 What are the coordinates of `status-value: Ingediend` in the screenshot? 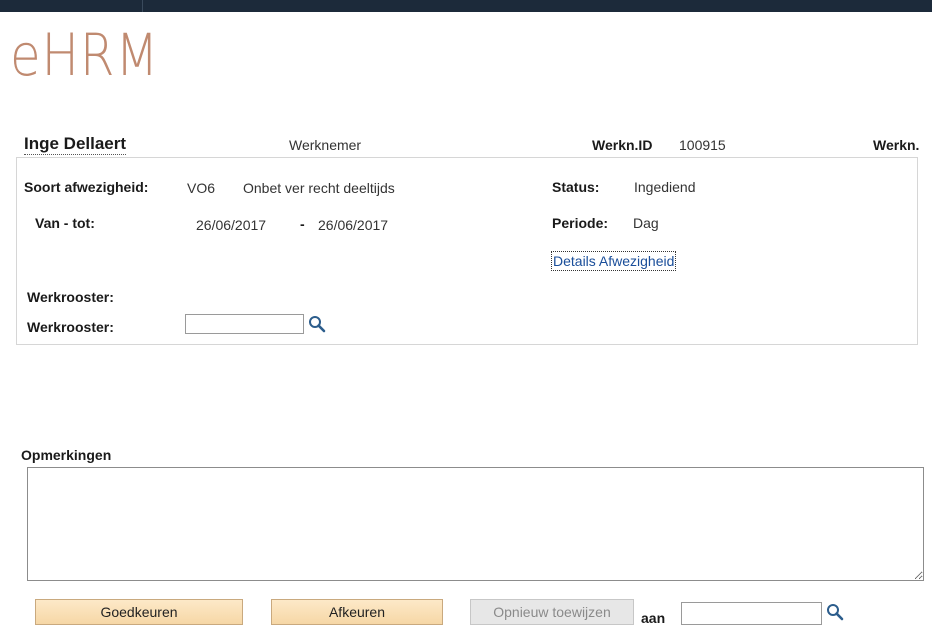 It's located at (665, 187).